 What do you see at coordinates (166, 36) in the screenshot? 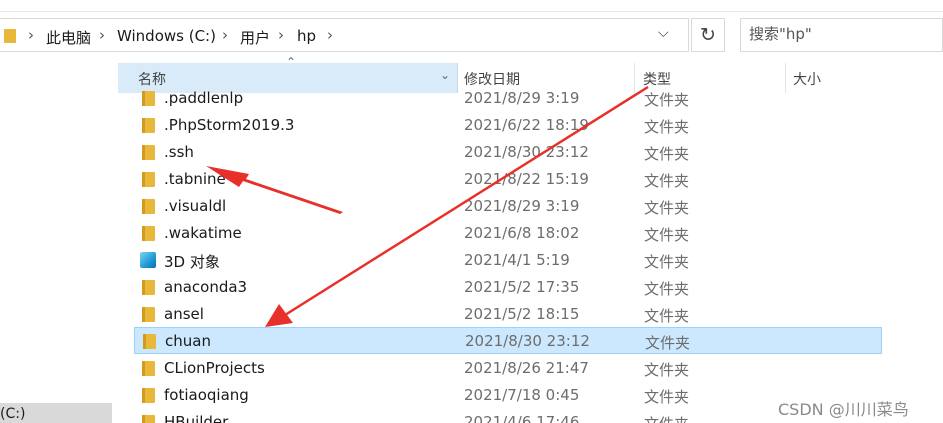
I see `breadcrumb-drive-c: Windows (C:)` at bounding box center [166, 36].